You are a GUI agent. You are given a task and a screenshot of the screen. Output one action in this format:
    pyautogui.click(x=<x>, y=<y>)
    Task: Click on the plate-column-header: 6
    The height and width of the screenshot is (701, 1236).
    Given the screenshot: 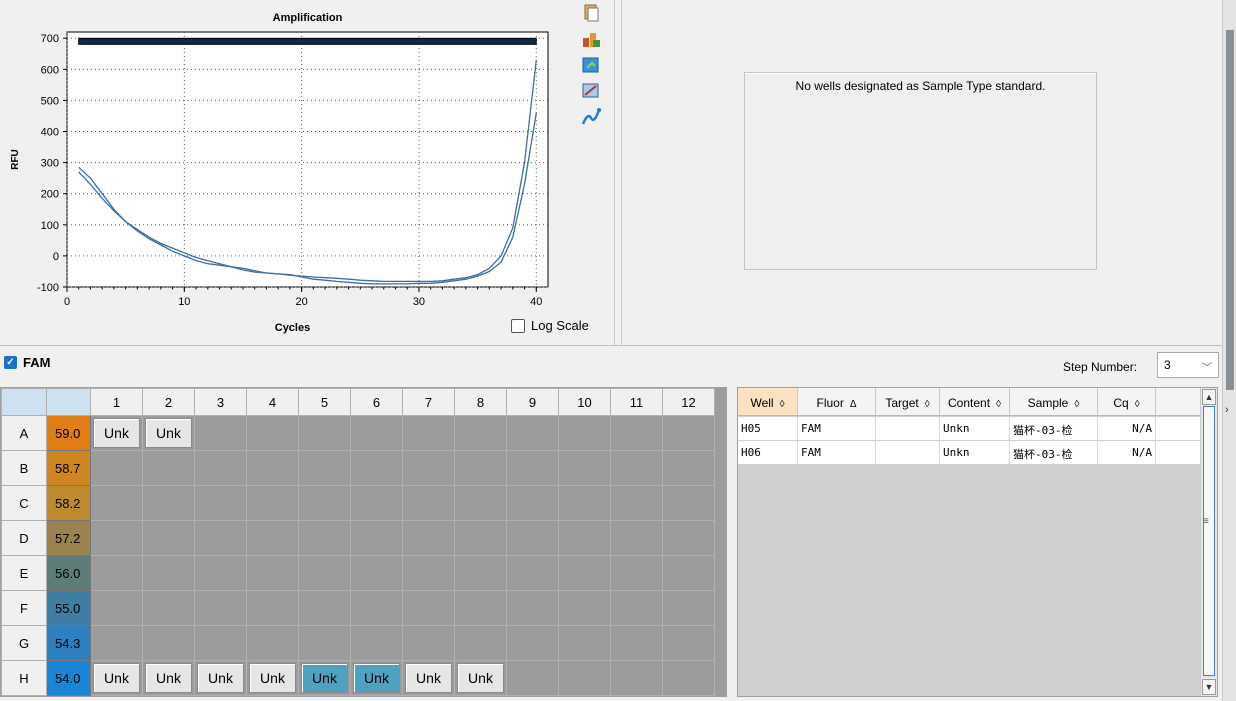 What is the action you would take?
    pyautogui.click(x=376, y=402)
    